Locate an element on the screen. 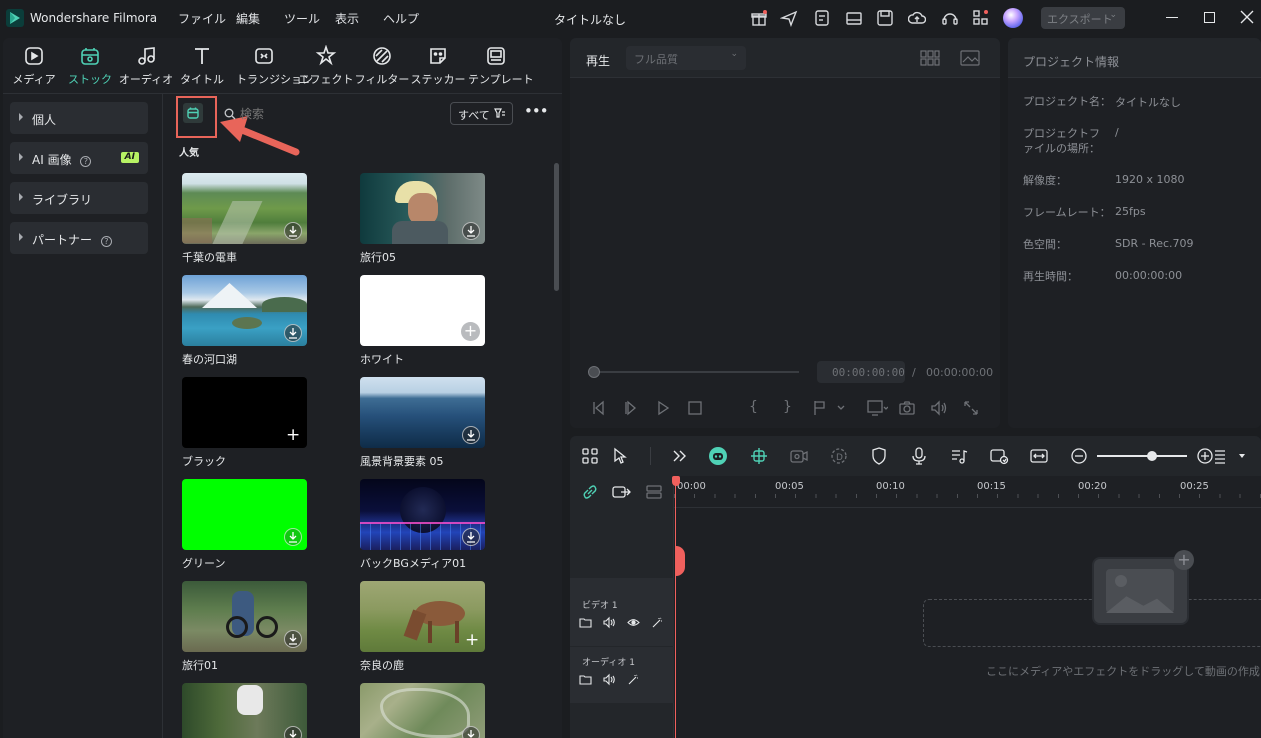 This screenshot has width=1261, height=738. fullscreen-icon is located at coordinates (971, 408).